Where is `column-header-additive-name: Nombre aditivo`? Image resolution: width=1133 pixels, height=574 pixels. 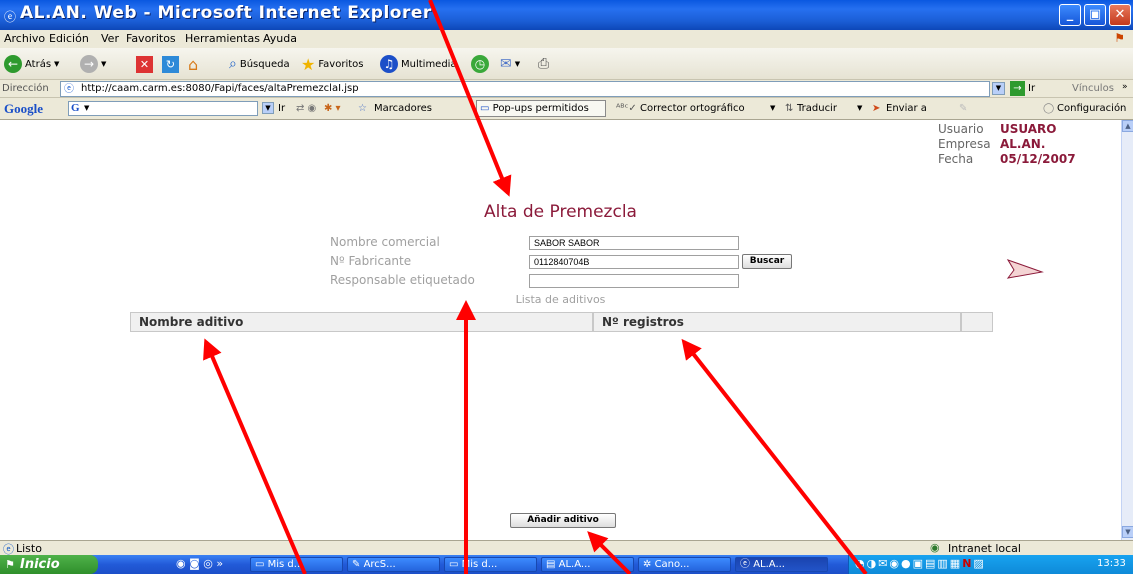
column-header-additive-name: Nombre aditivo is located at coordinates (361, 322).